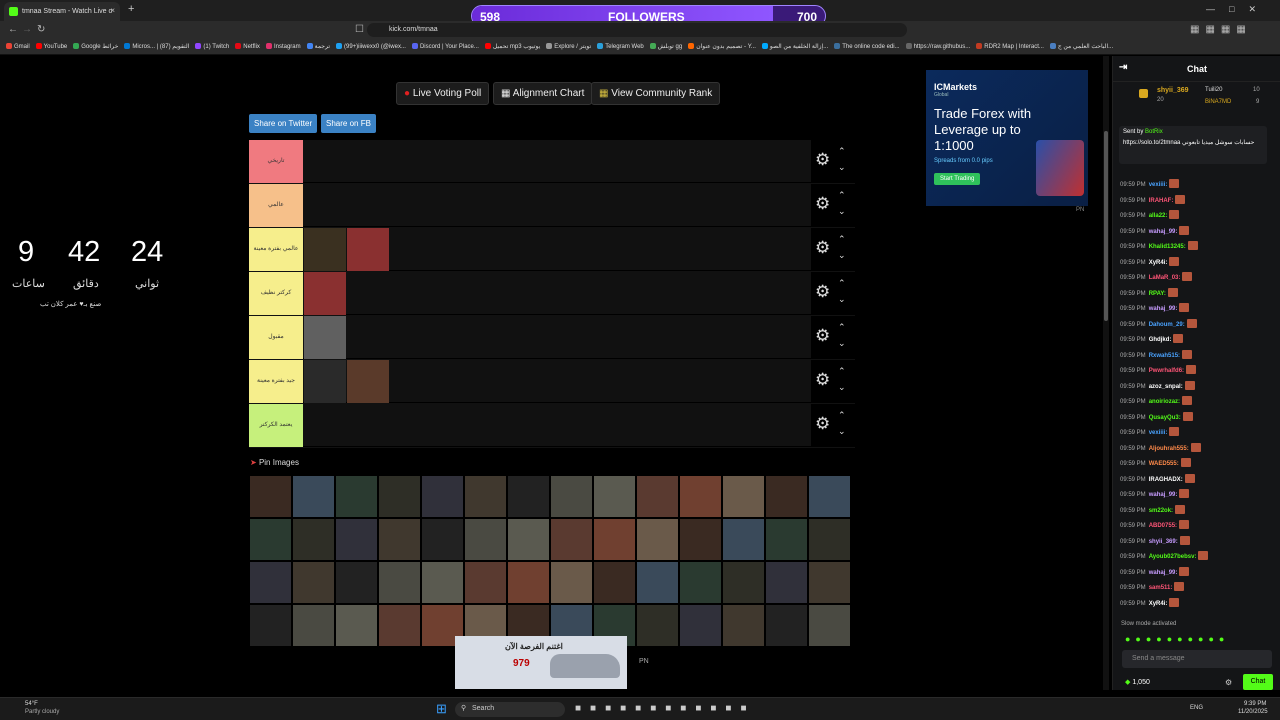  I want to click on emote-bar: ●●●●●●●●●●, so click(1177, 639).